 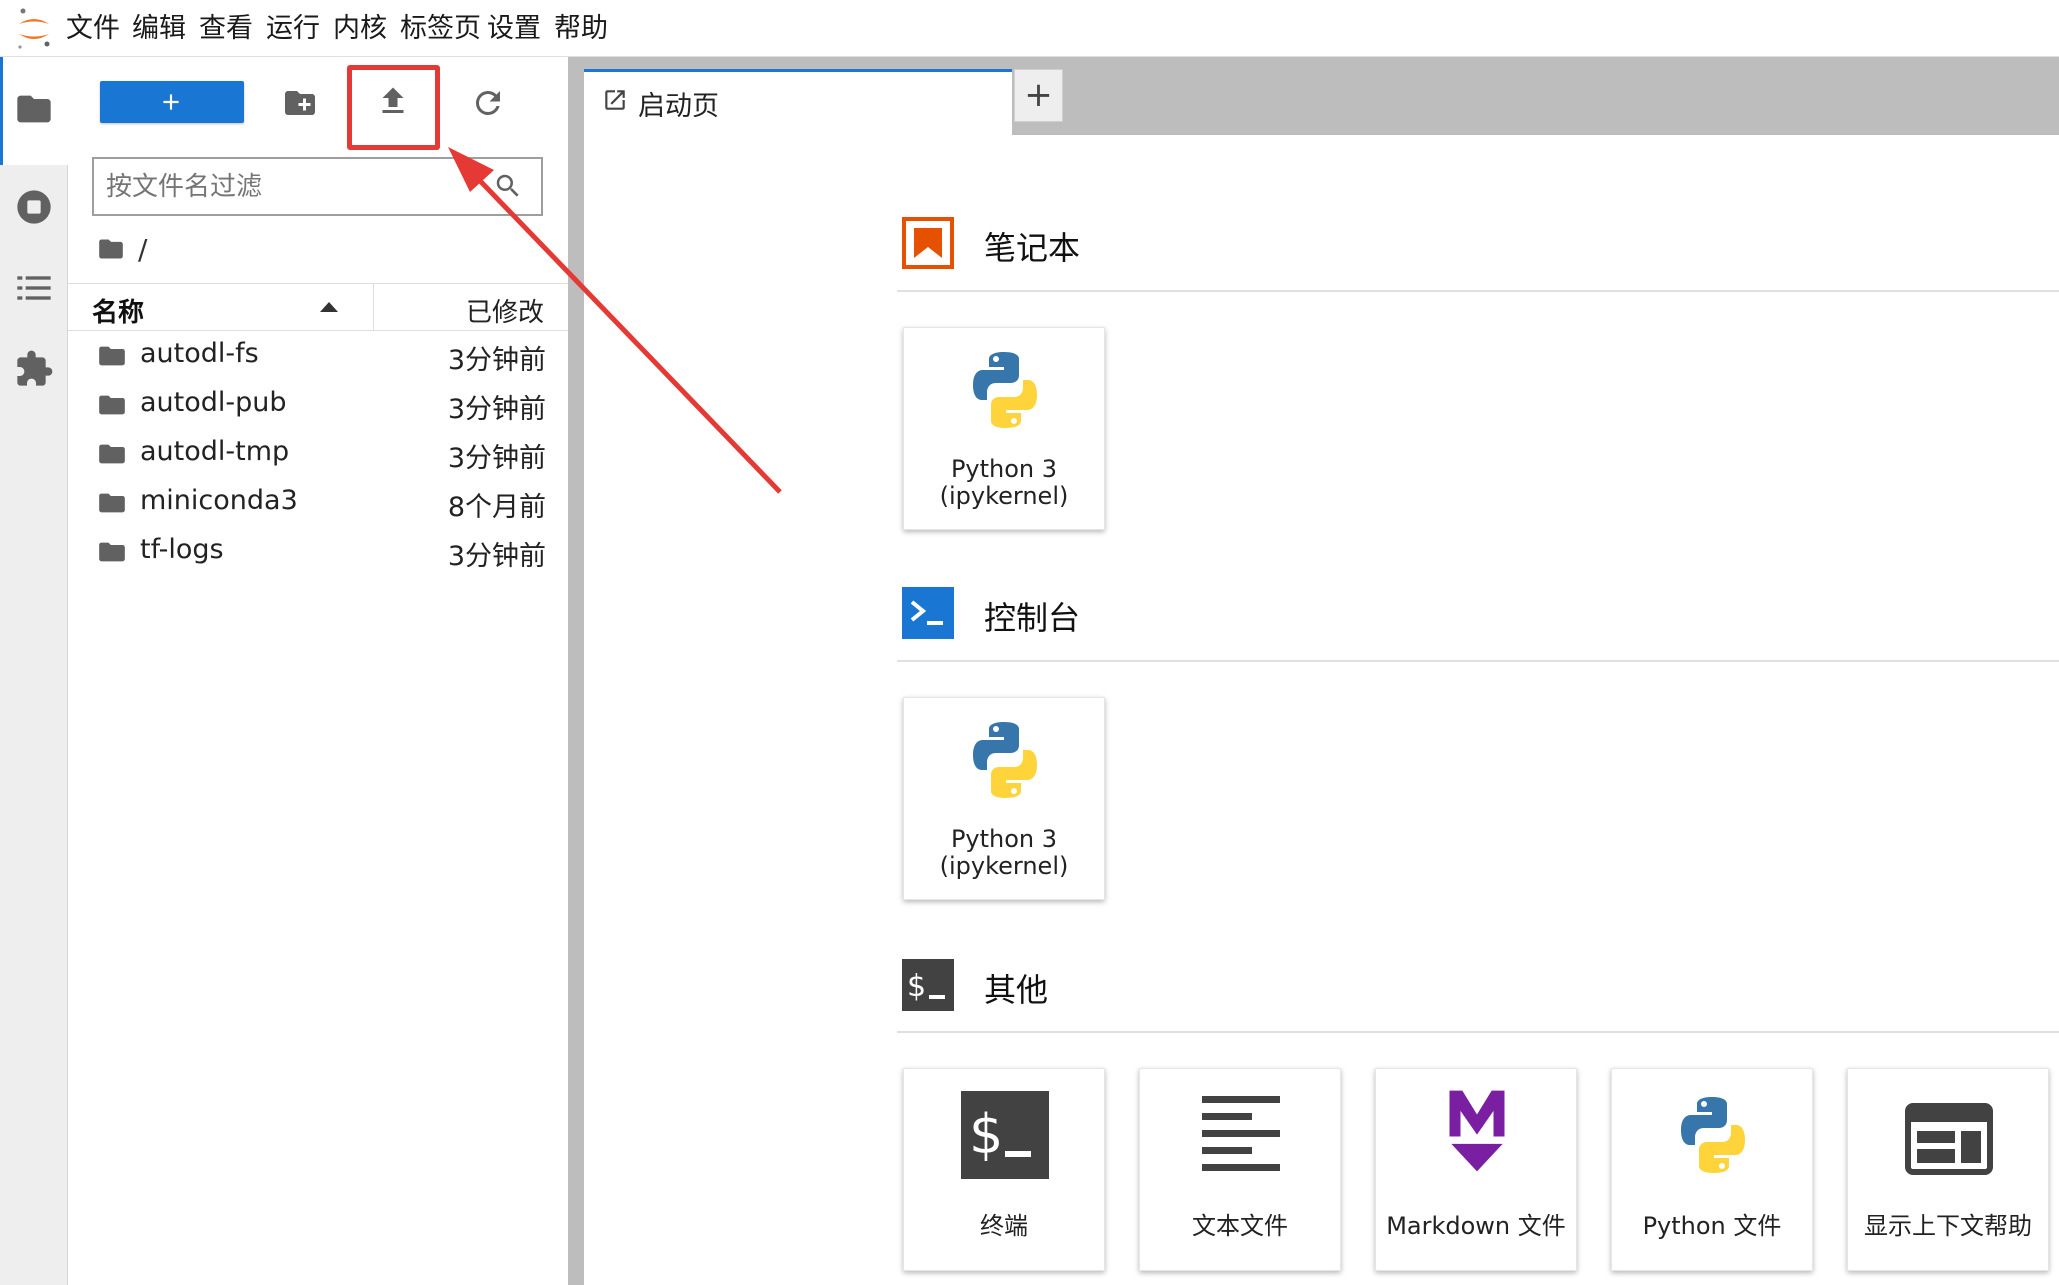 What do you see at coordinates (34, 671) in the screenshot?
I see `activity-bar` at bounding box center [34, 671].